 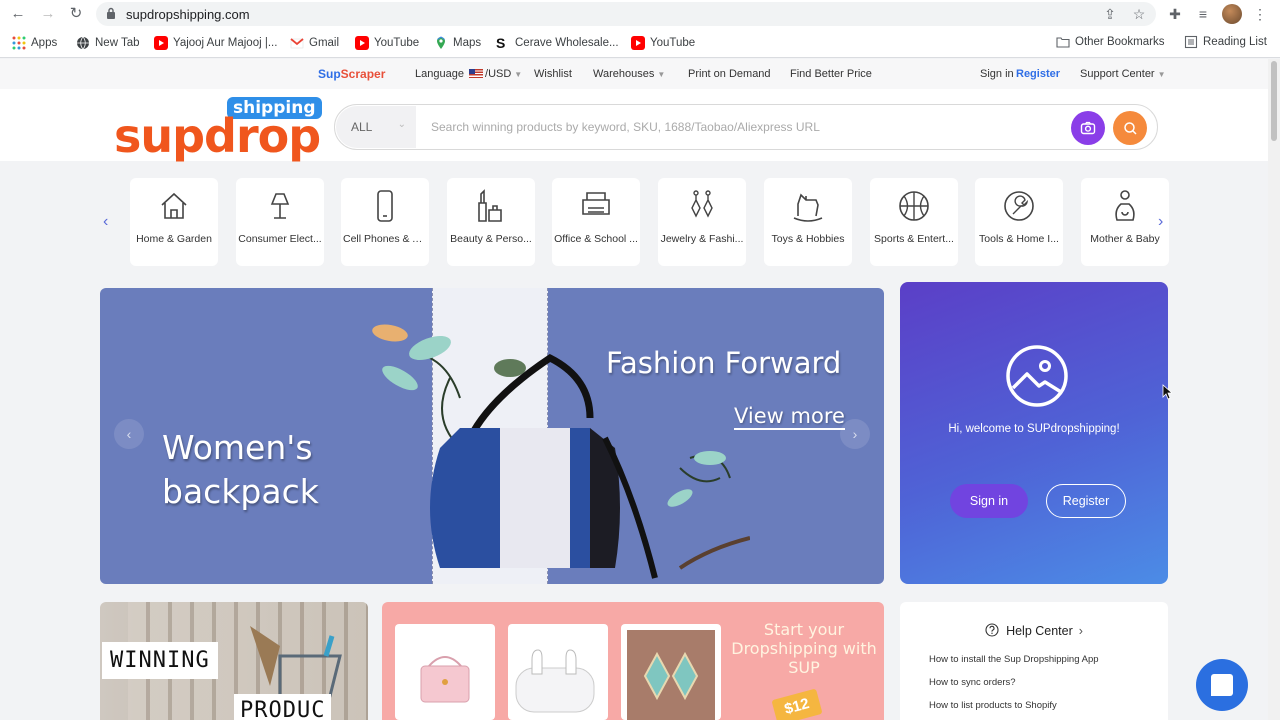 I want to click on promo-product-earrings, so click(x=671, y=672).